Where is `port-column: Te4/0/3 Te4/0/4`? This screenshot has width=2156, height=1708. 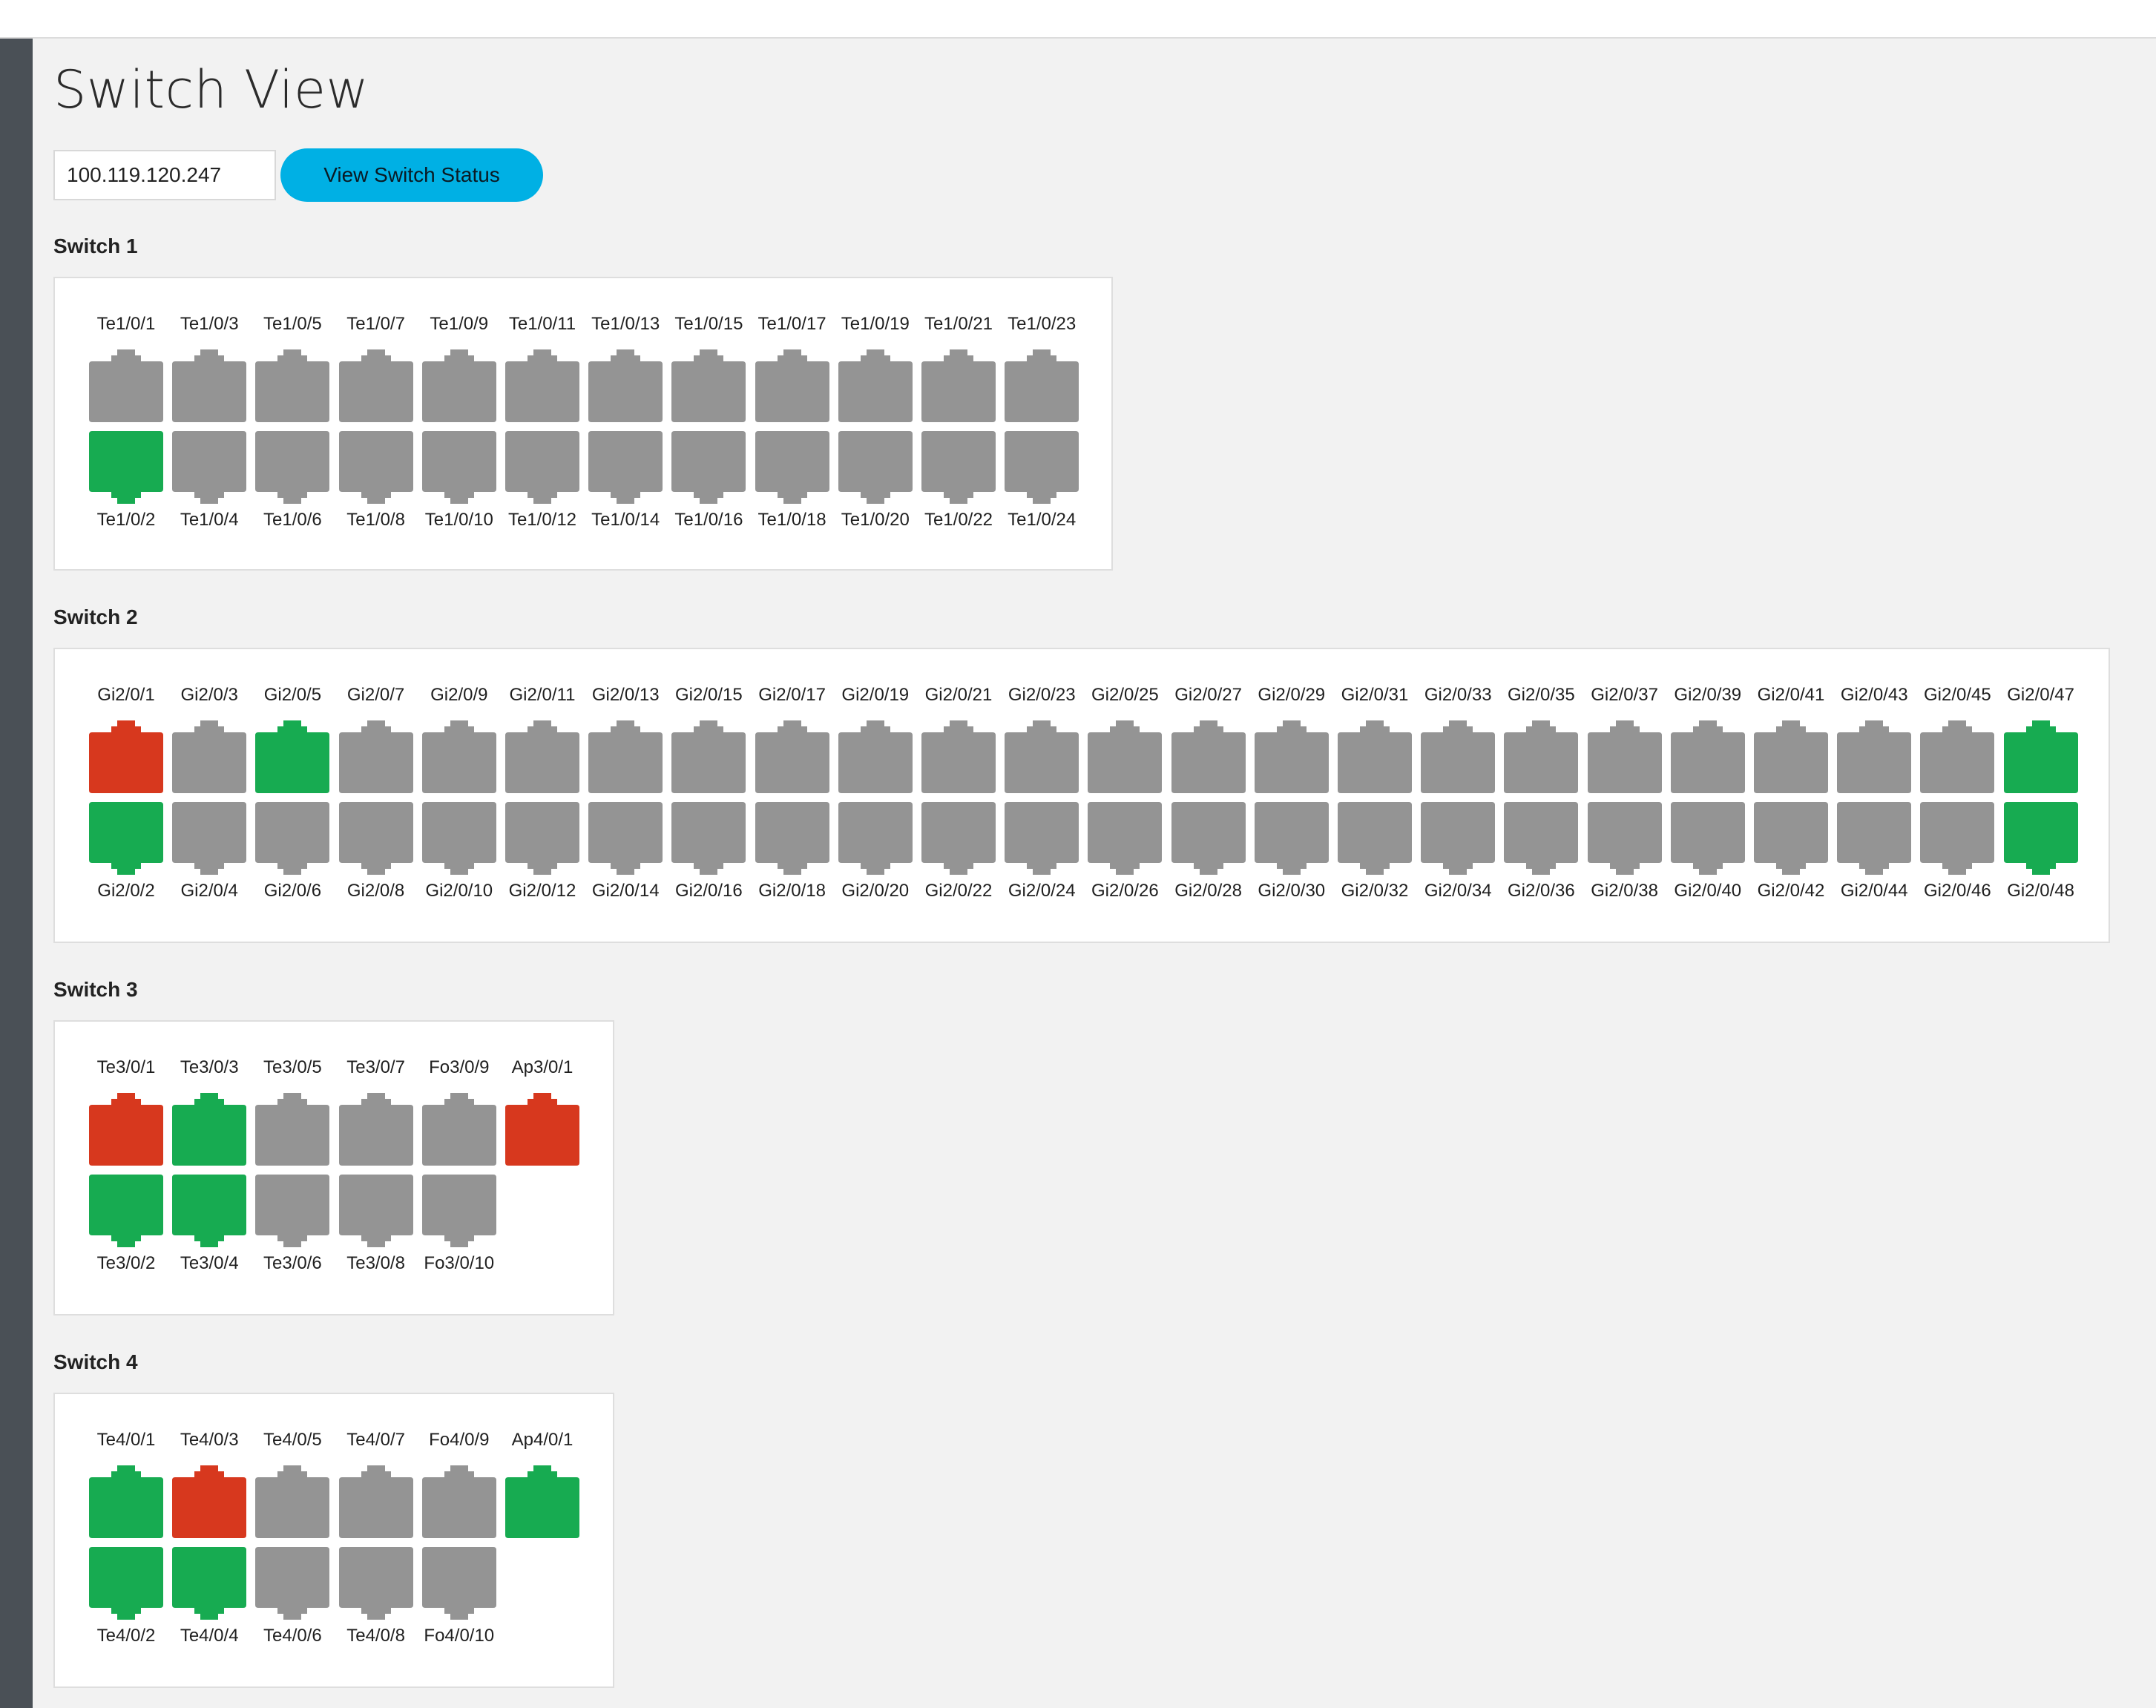
port-column: Te4/0/3 Te4/0/4 is located at coordinates (210, 1549).